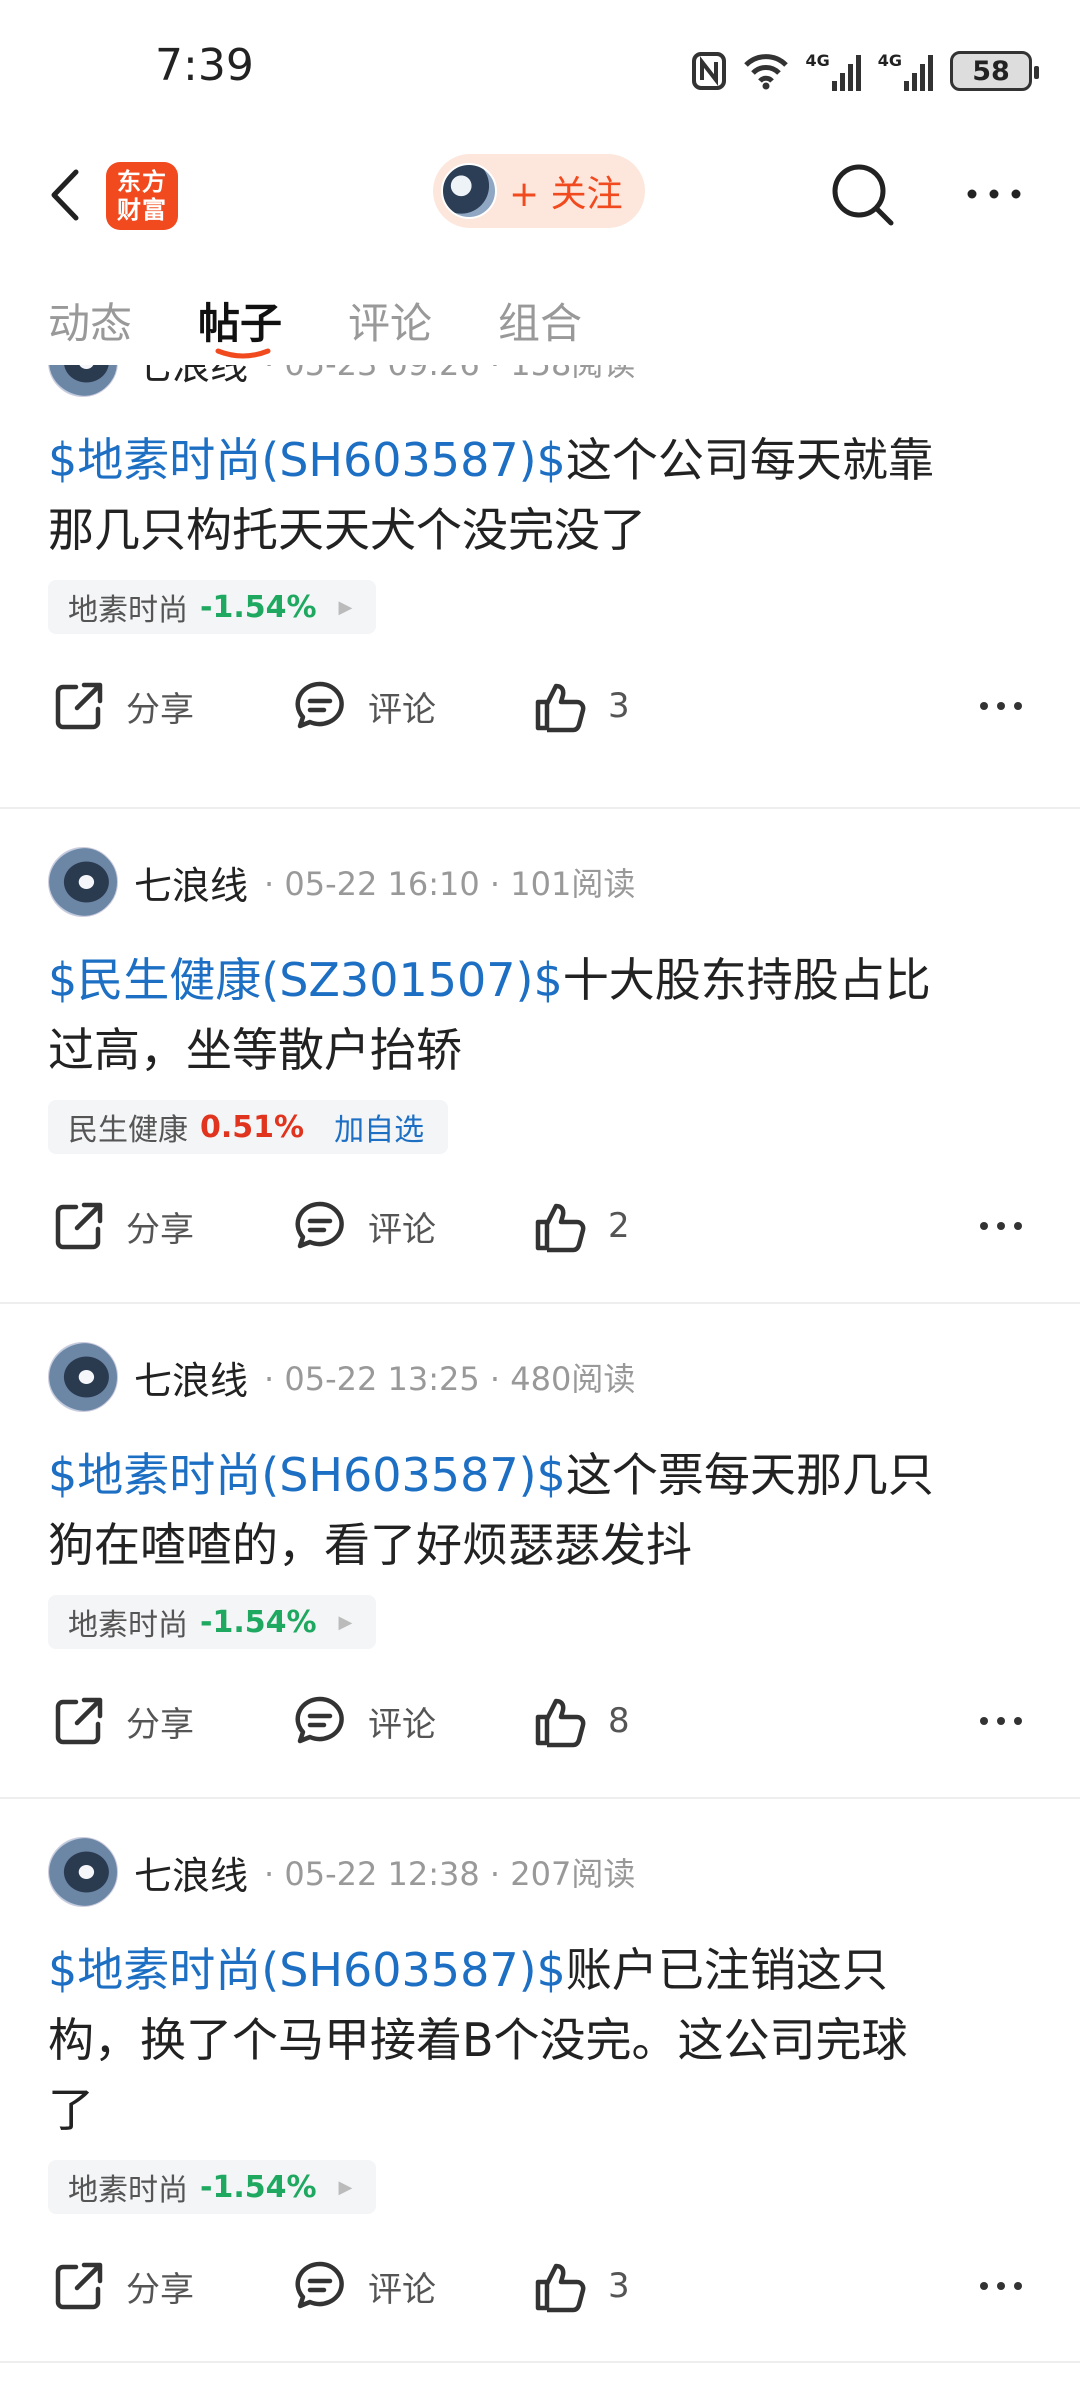 The image size is (1080, 2386). I want to click on signal-icon: 4G, so click(833, 71).